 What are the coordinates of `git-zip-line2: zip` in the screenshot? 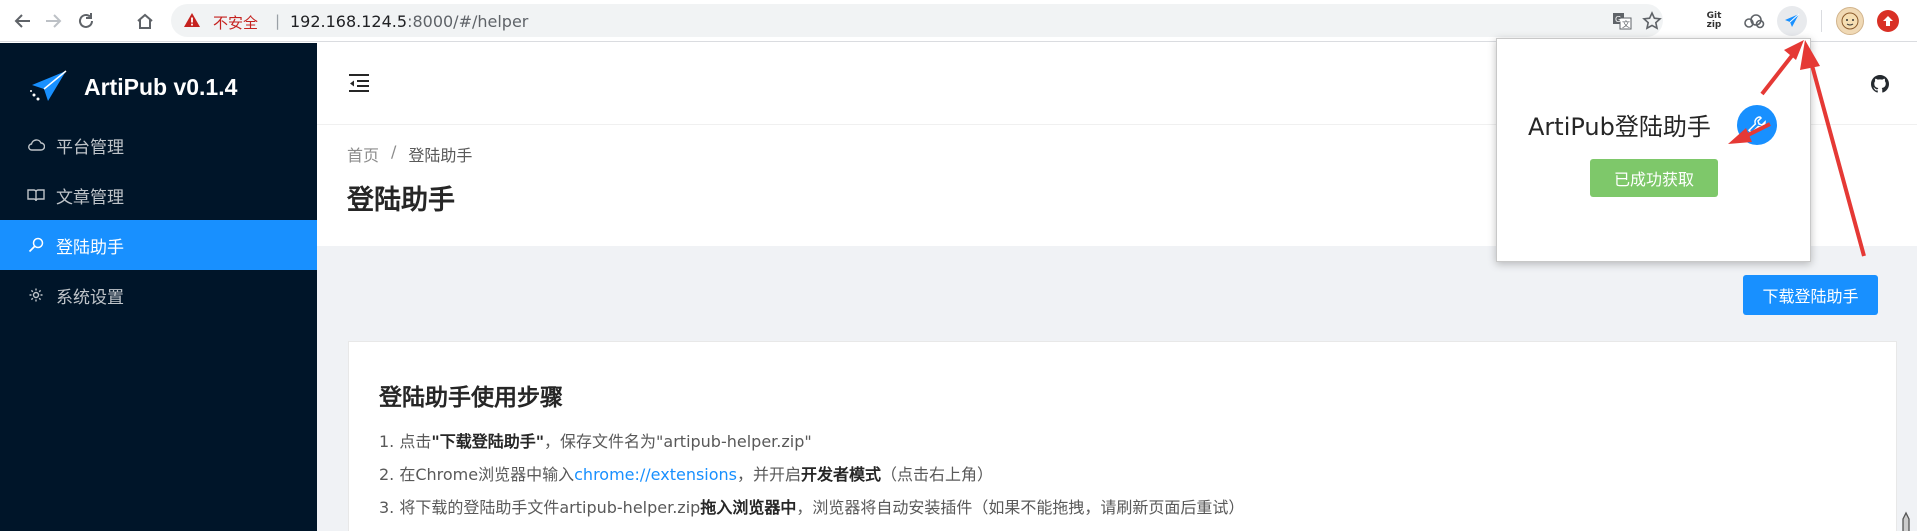 It's located at (1714, 25).